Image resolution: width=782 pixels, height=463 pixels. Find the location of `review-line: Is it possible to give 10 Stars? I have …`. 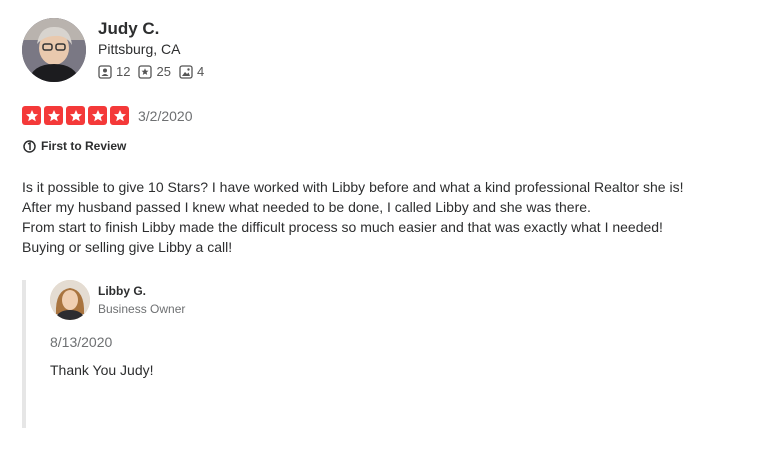

review-line: Is it possible to give 10 Stars? I have … is located at coordinates (353, 187).